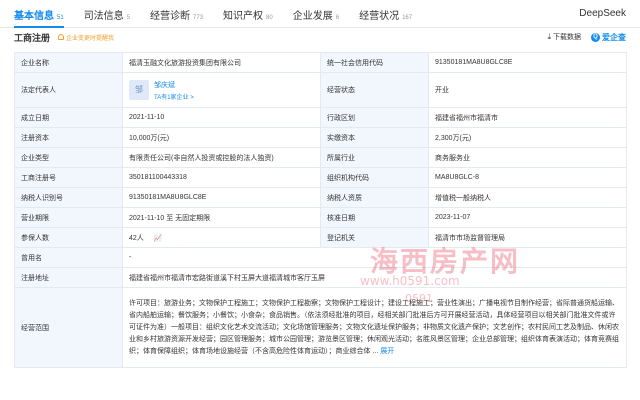 The image size is (640, 400). Describe the element at coordinates (374, 257) in the screenshot. I see `former-name-value: -` at that location.